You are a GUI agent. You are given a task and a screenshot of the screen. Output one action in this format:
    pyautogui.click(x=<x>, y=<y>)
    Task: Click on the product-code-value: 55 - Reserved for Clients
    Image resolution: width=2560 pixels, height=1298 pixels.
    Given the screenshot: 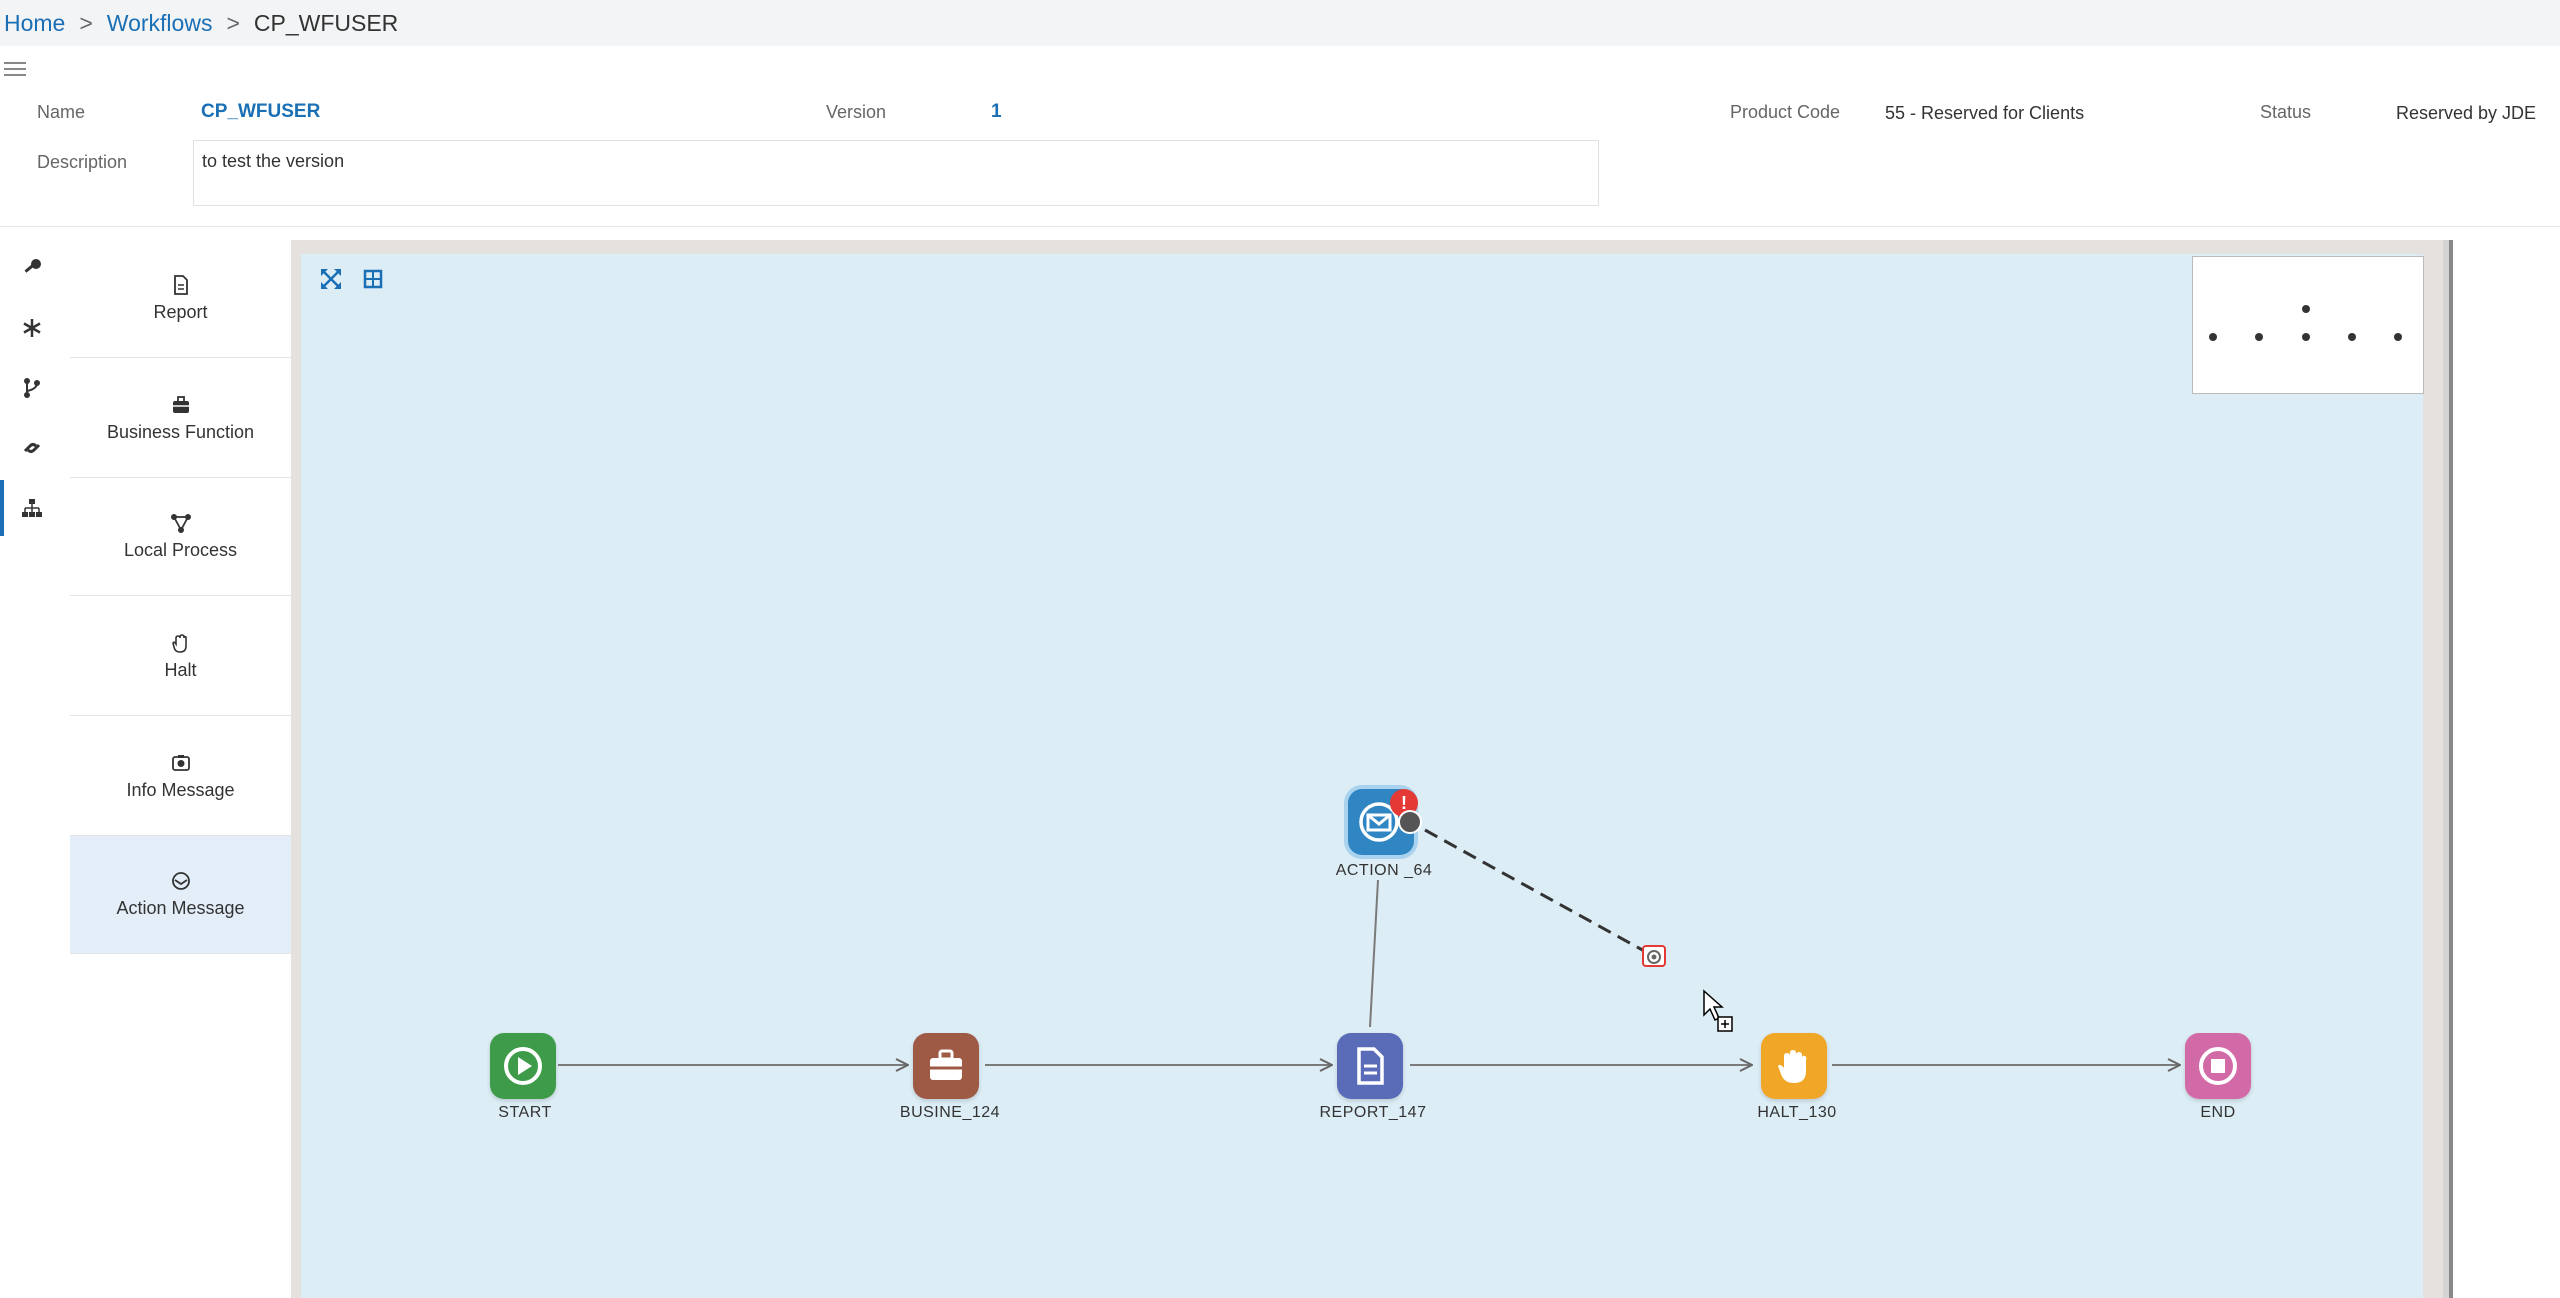 What is the action you would take?
    pyautogui.click(x=1985, y=113)
    